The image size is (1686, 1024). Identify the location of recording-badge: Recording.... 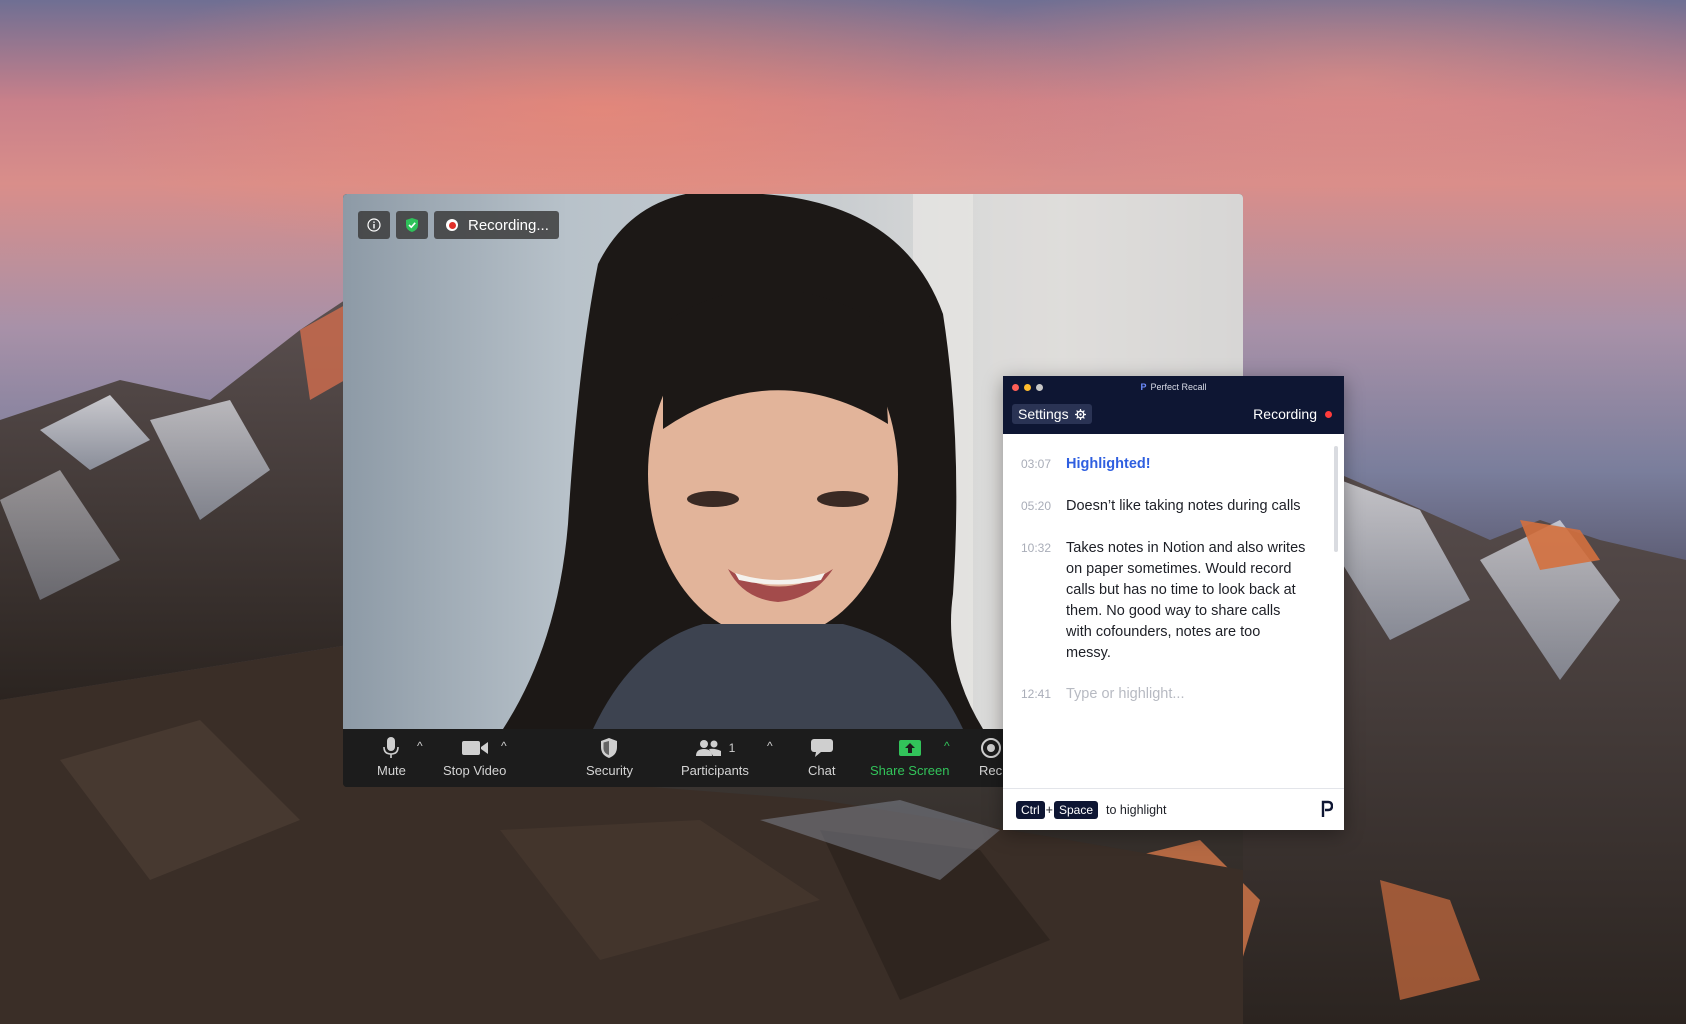
(496, 225).